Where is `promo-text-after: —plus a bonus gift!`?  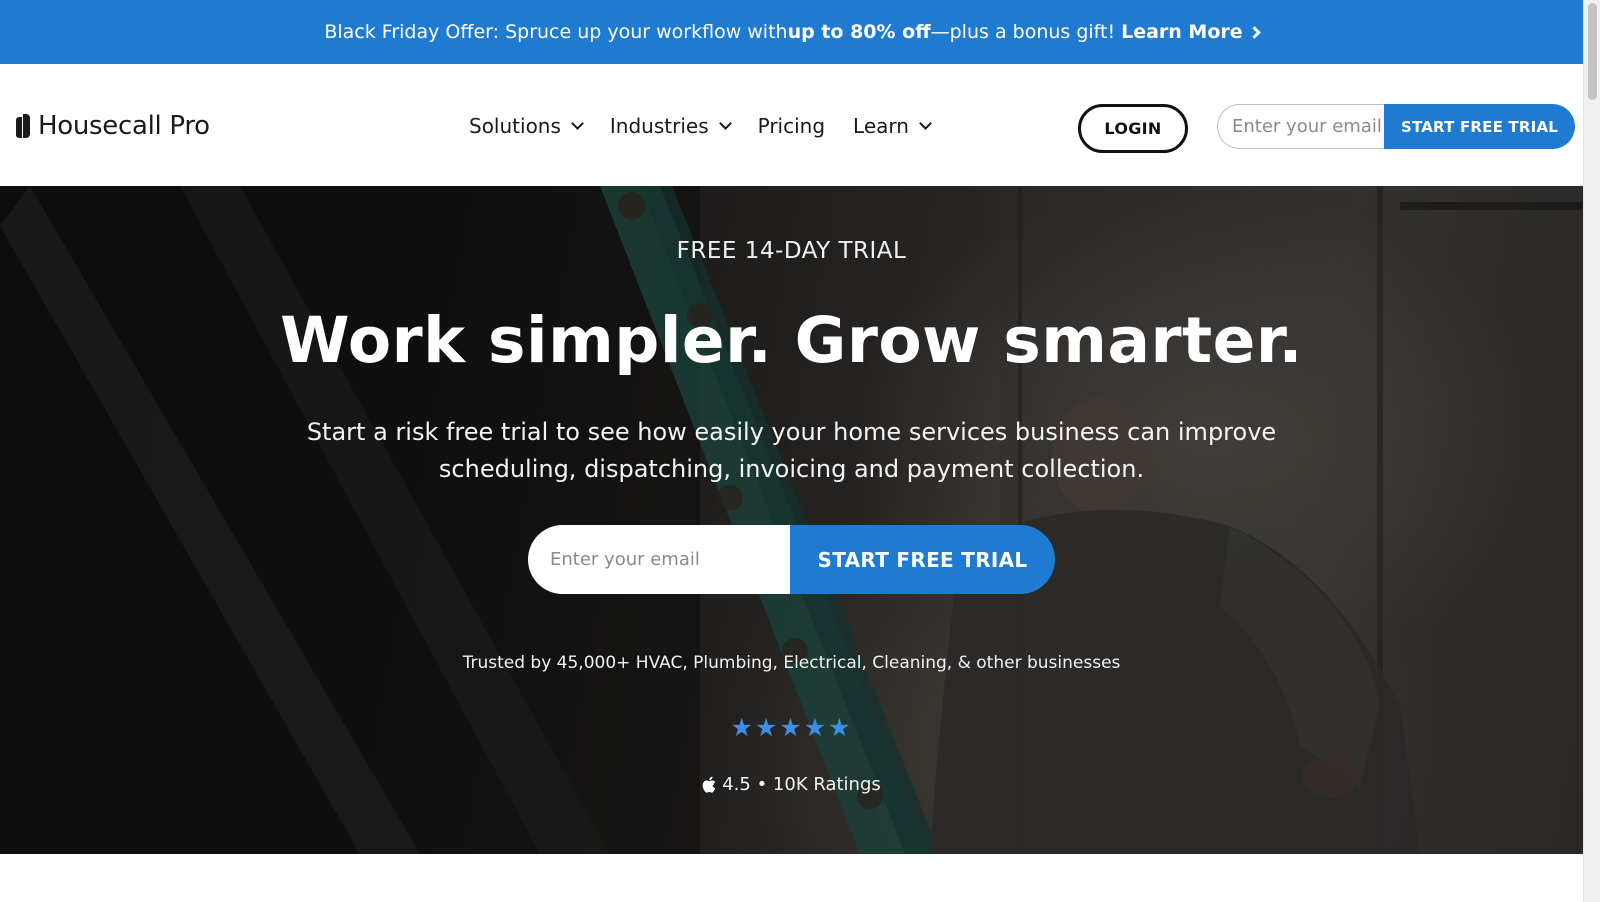
promo-text-after: —plus a bonus gift! is located at coordinates (1023, 32).